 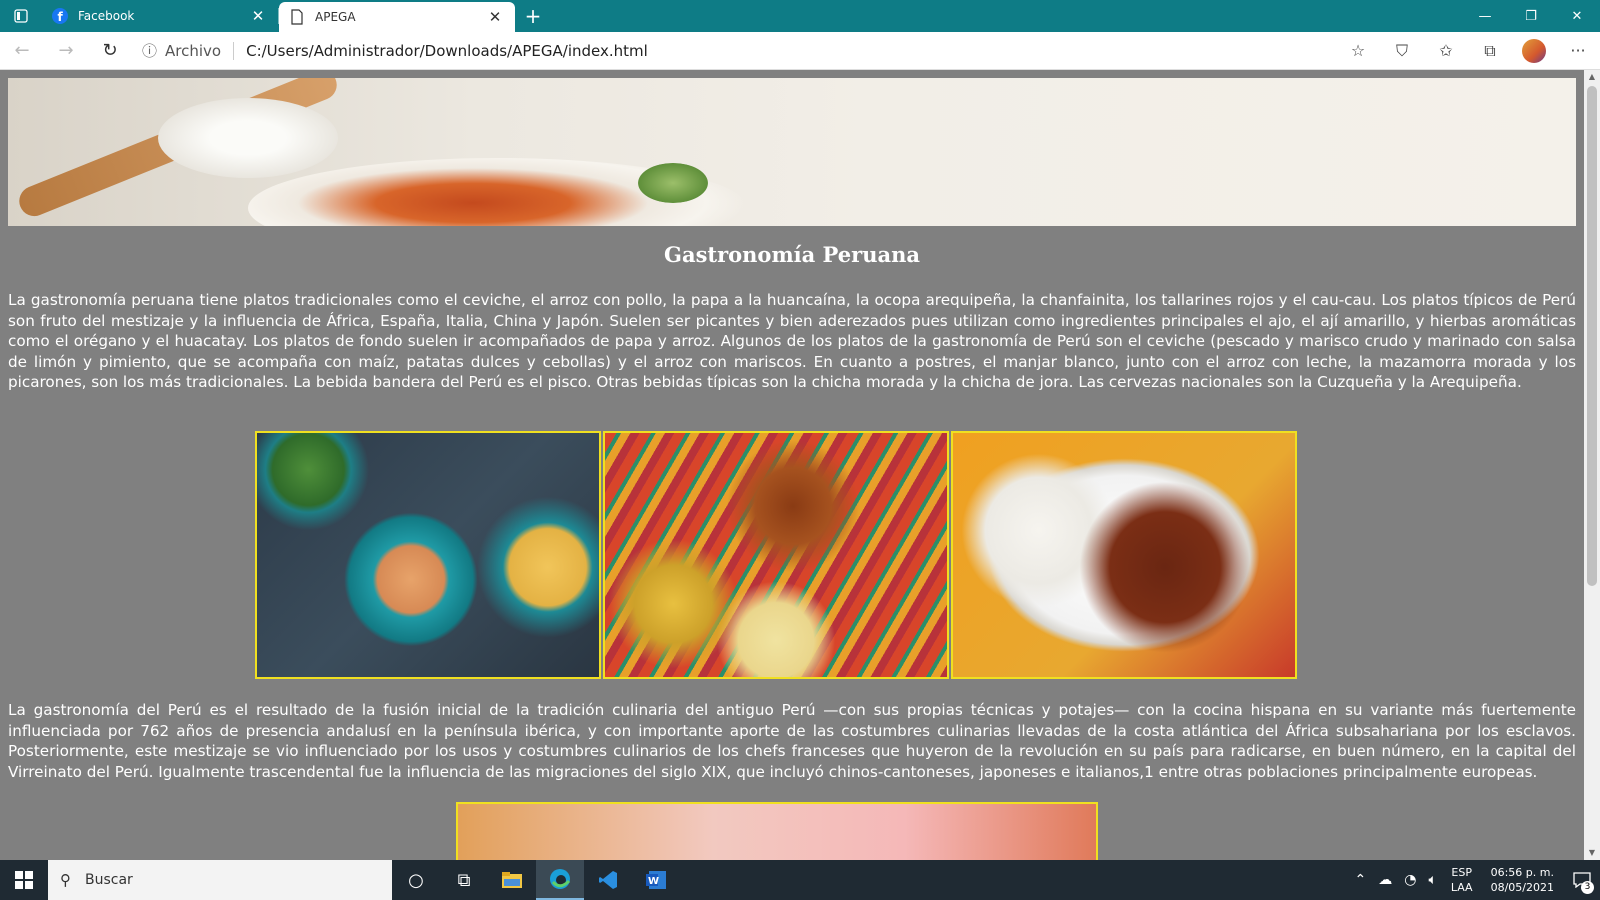 What do you see at coordinates (1446, 51) in the screenshot?
I see `favorites-icon: ✩` at bounding box center [1446, 51].